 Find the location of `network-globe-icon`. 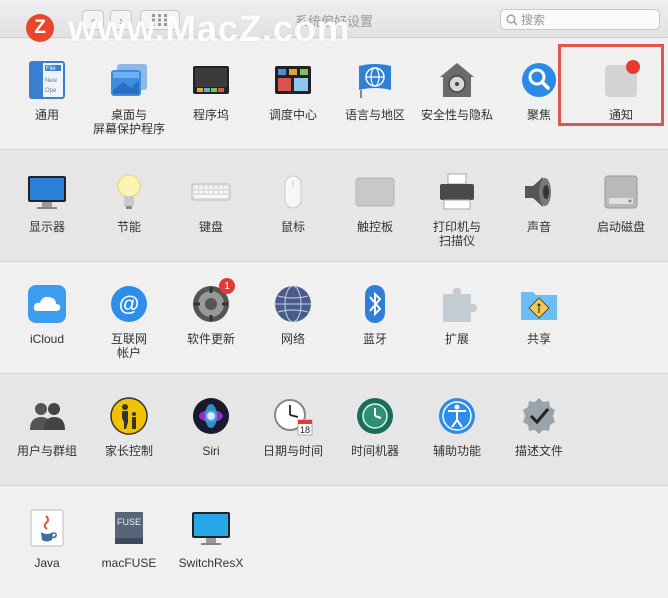

network-globe-icon is located at coordinates (293, 304).